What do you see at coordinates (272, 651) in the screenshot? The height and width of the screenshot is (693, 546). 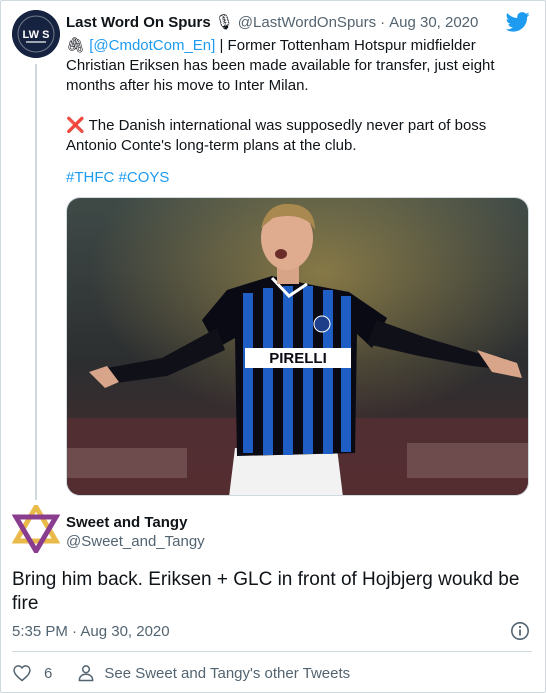 I see `actions-divider` at bounding box center [272, 651].